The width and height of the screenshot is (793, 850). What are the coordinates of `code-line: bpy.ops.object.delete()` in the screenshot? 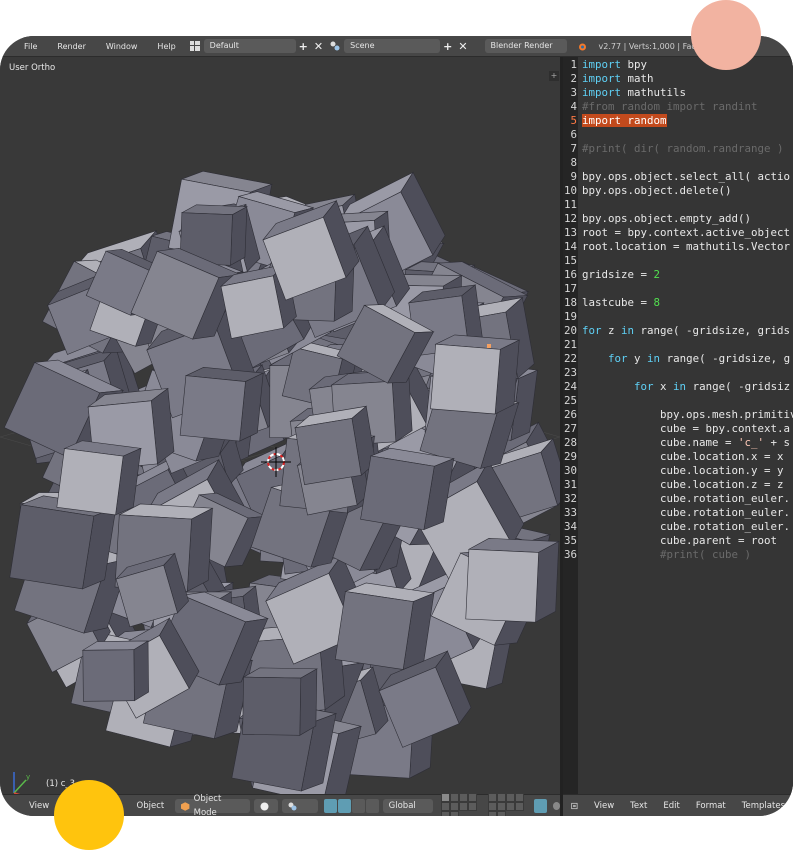 It's located at (657, 191).